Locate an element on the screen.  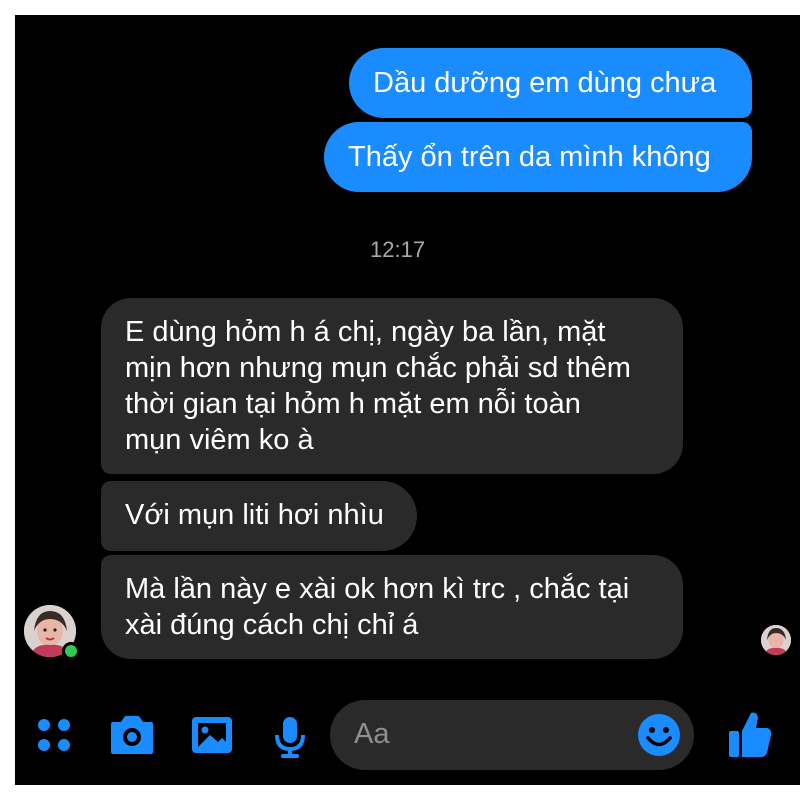
outgoing-message: Thấy ổn trên da mình không is located at coordinates (538, 157).